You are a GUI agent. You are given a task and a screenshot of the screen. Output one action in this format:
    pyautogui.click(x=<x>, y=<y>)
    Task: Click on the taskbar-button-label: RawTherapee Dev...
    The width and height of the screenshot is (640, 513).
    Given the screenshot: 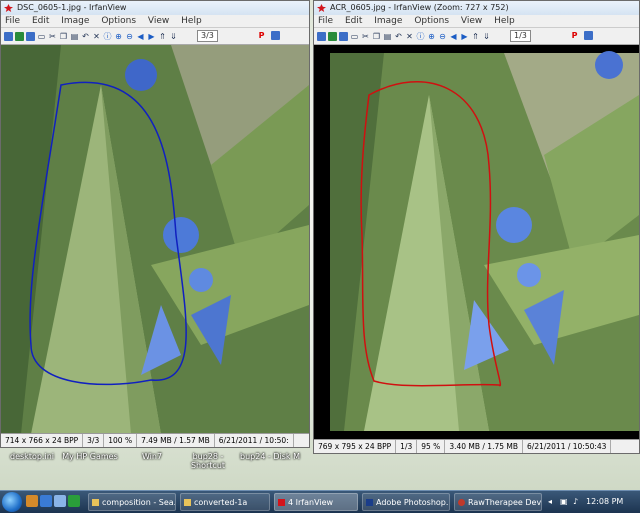 What is the action you would take?
    pyautogui.click(x=505, y=502)
    